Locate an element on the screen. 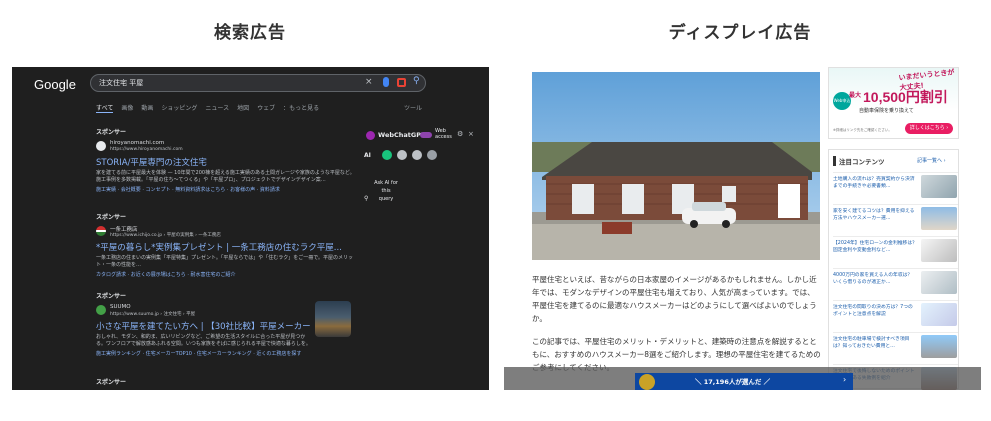 Image resolution: width=991 pixels, height=421 pixels. sticky-banner-ad: ＼ 17,196人が選んだ ／ › is located at coordinates (744, 381).